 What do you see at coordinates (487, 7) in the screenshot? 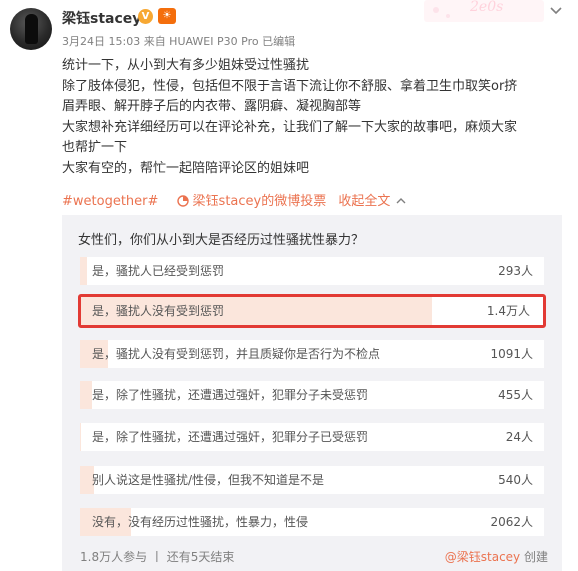
I see `decoration-text: 2e0s` at bounding box center [487, 7].